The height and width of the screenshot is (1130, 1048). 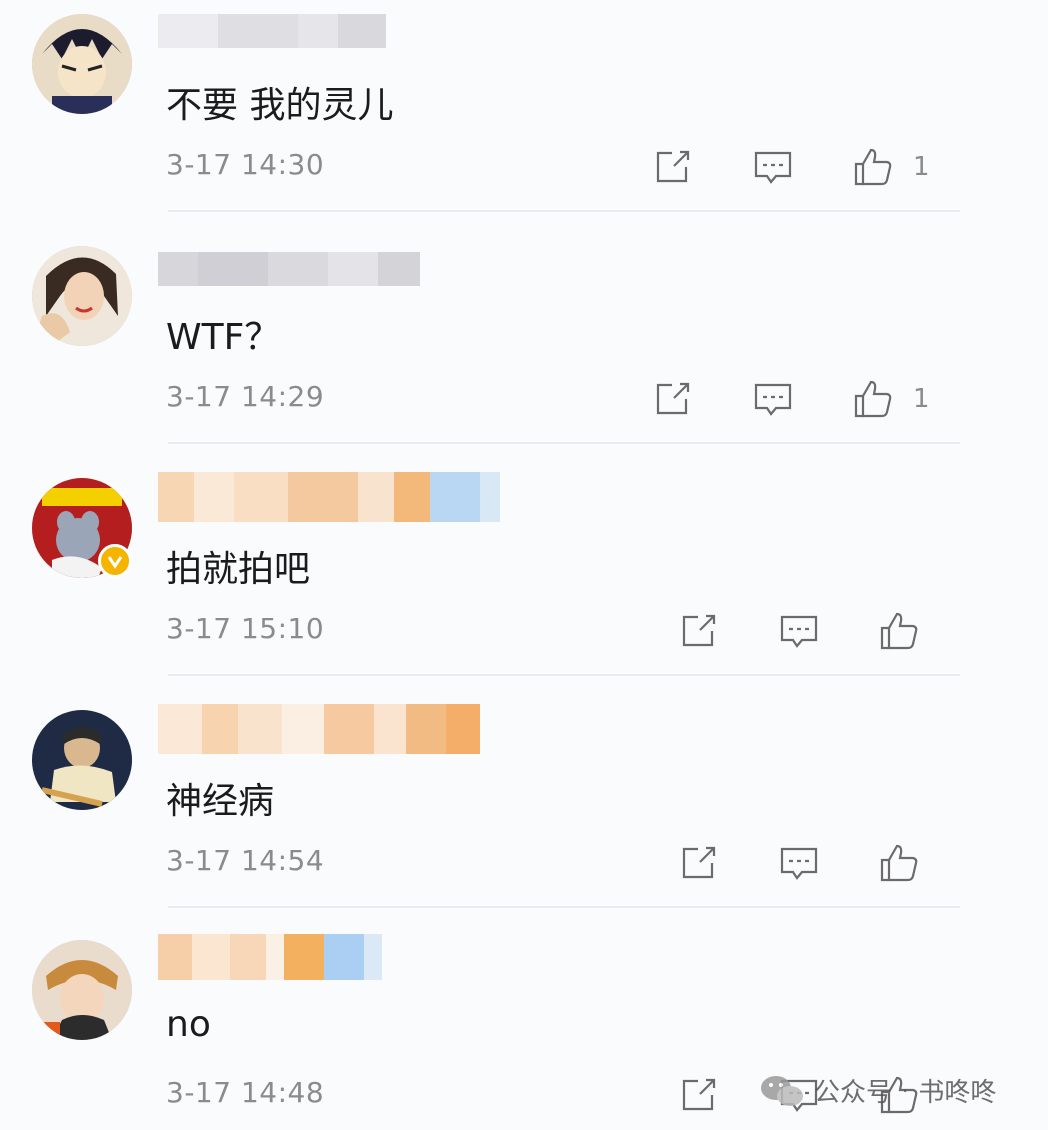 I want to click on comment-text: no, so click(x=188, y=1024).